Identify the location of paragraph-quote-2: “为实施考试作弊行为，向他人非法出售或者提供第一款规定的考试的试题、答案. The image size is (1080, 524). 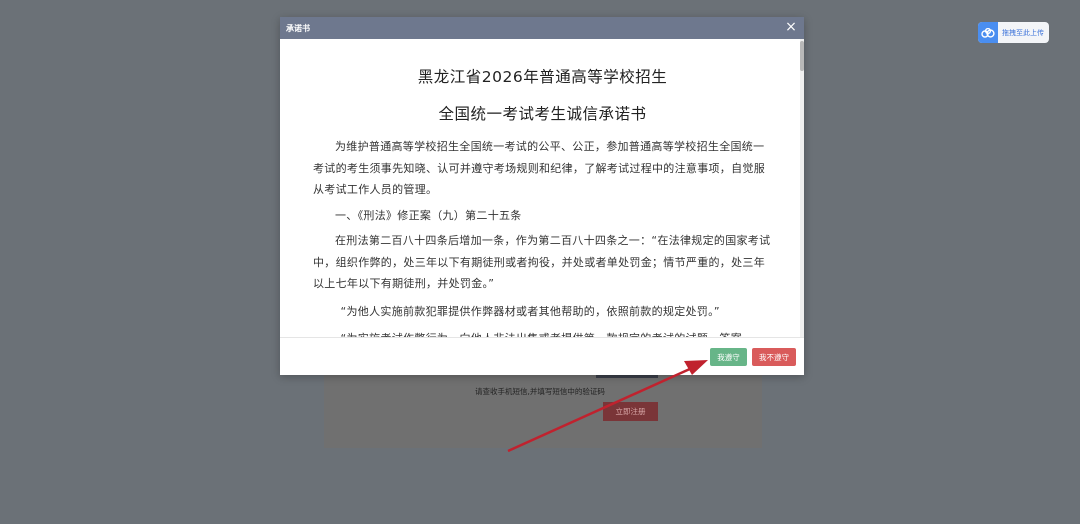
(542, 332).